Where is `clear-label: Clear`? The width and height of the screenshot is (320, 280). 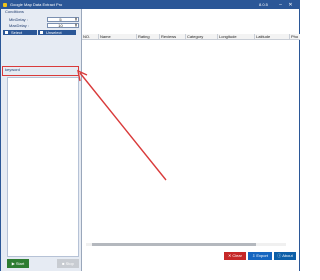
clear-label: Clear is located at coordinates (237, 255).